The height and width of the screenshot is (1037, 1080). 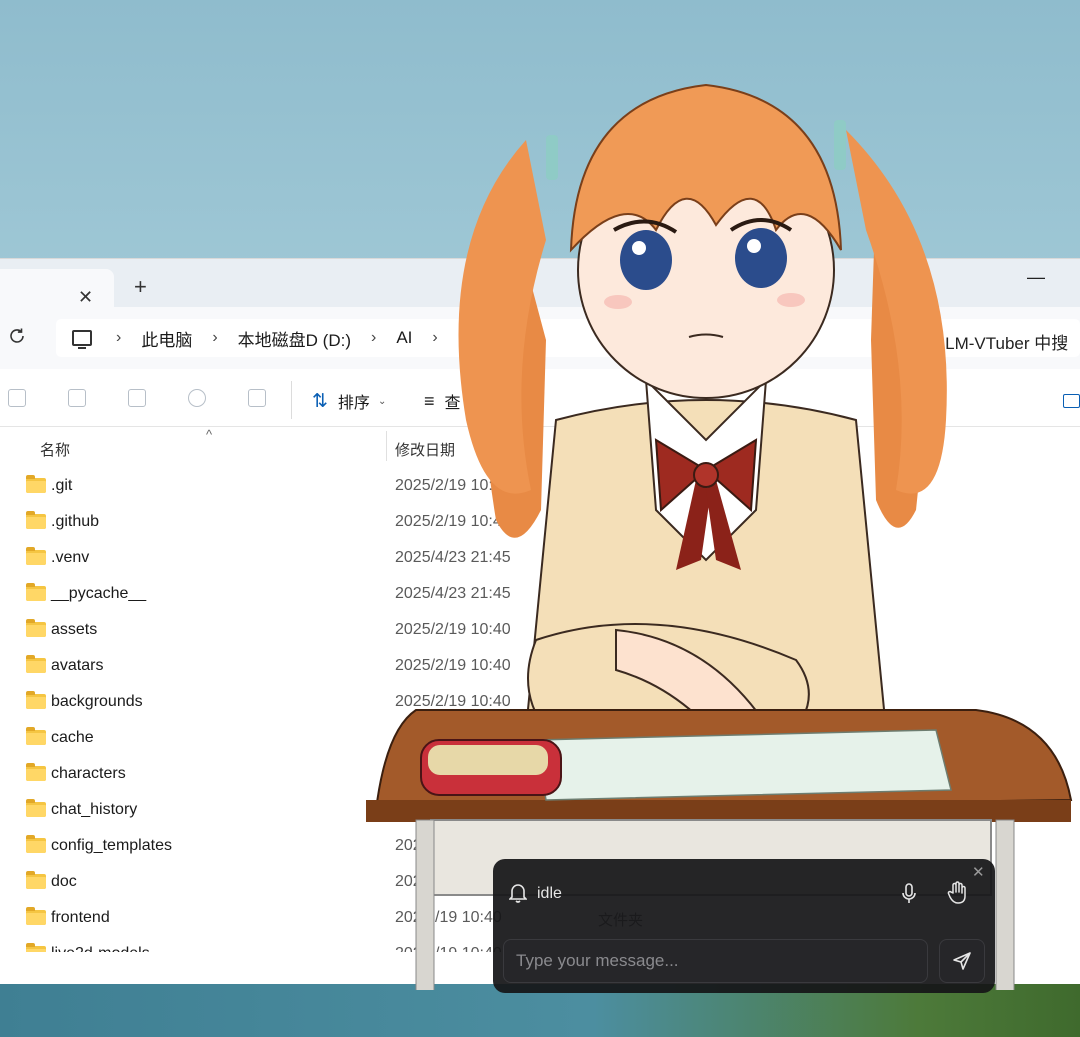 What do you see at coordinates (452, 403) in the screenshot?
I see `view-label: 查` at bounding box center [452, 403].